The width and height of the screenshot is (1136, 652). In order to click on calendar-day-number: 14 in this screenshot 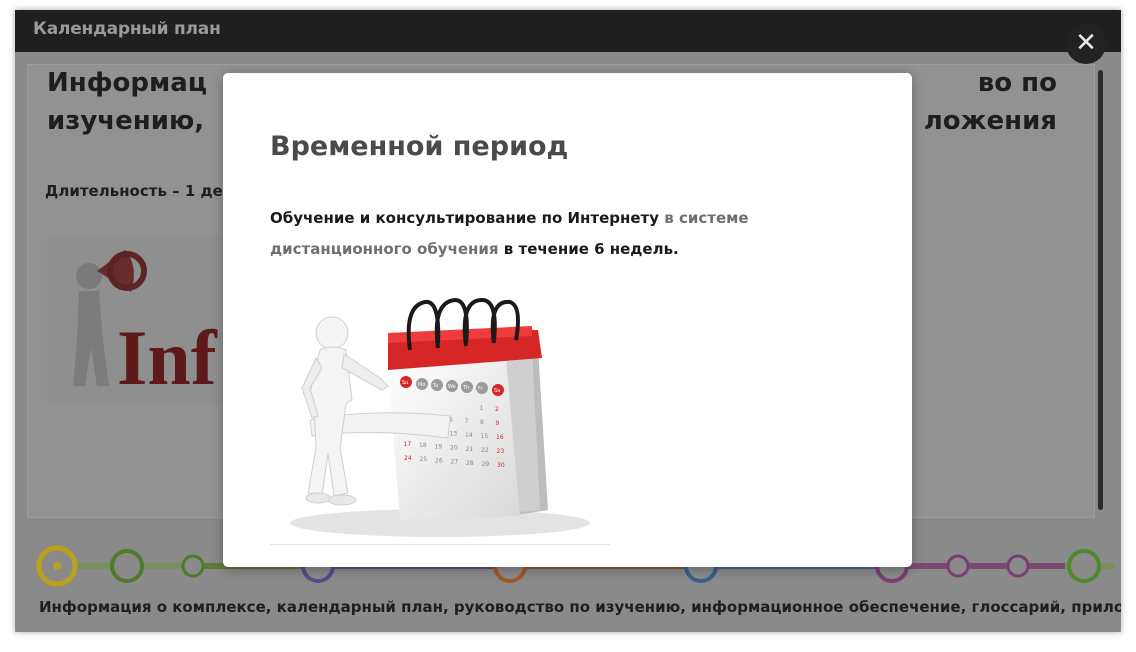, I will do `click(469, 435)`.